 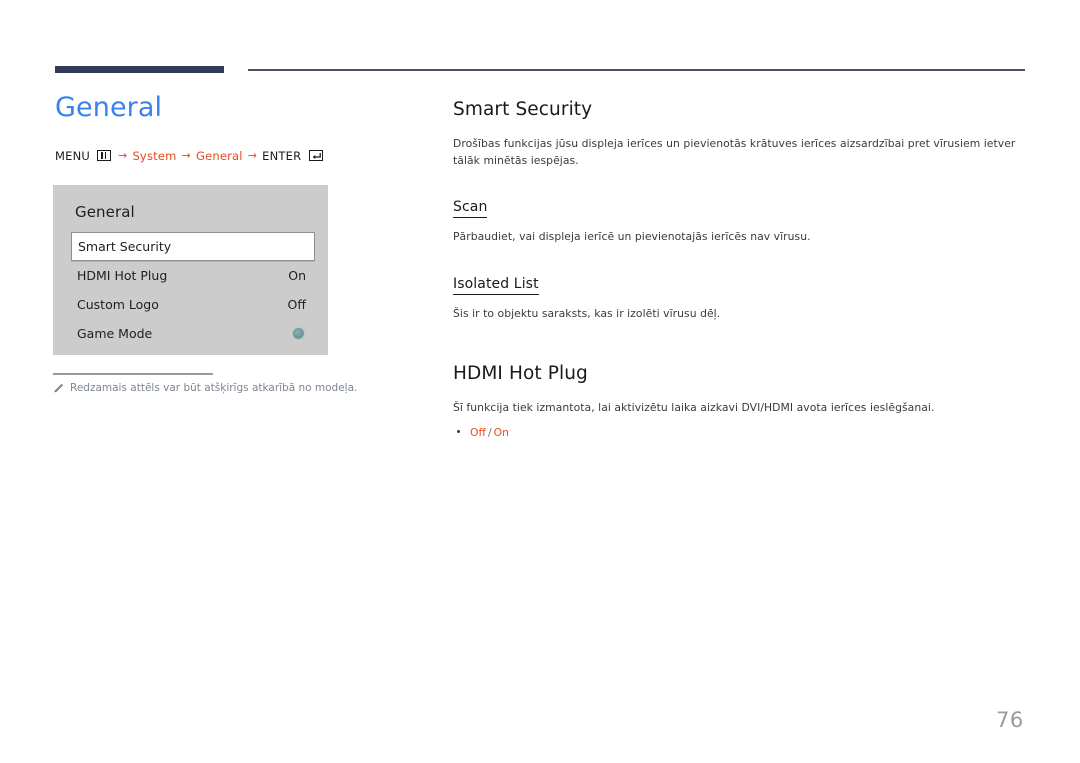 I want to click on osd-row-value: Off, so click(x=296, y=304).